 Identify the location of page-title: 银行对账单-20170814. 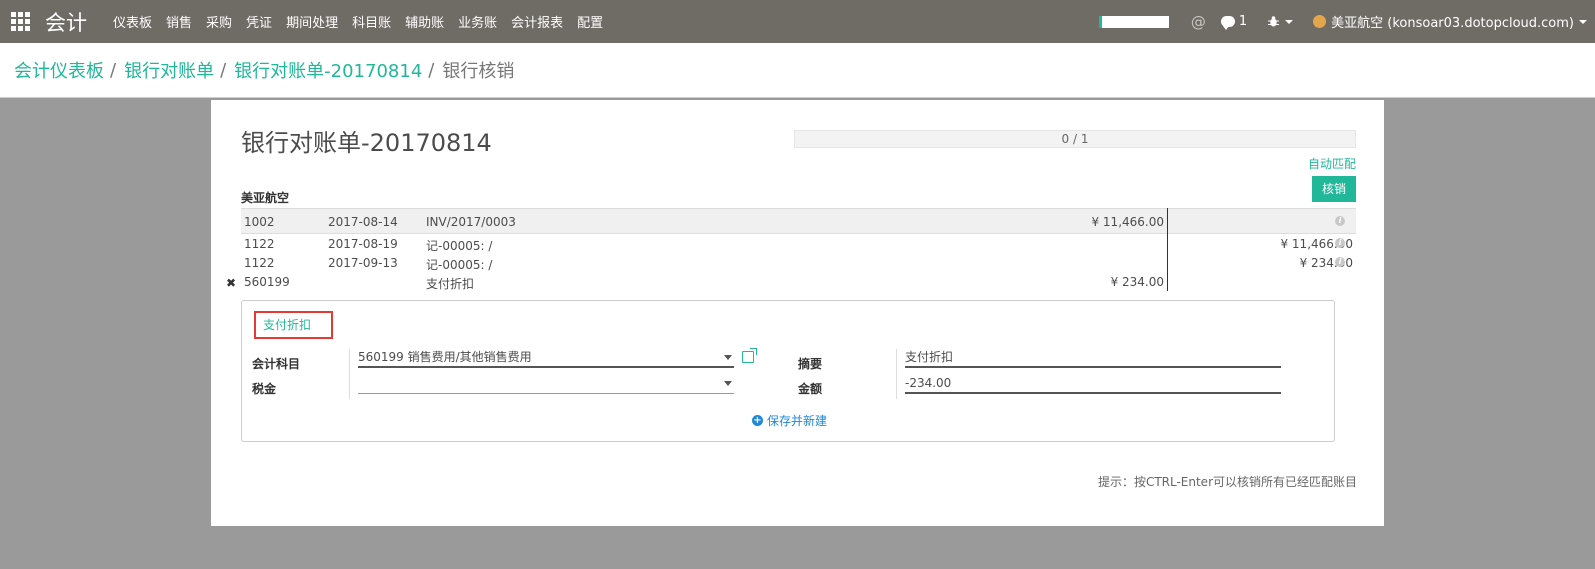
(366, 143).